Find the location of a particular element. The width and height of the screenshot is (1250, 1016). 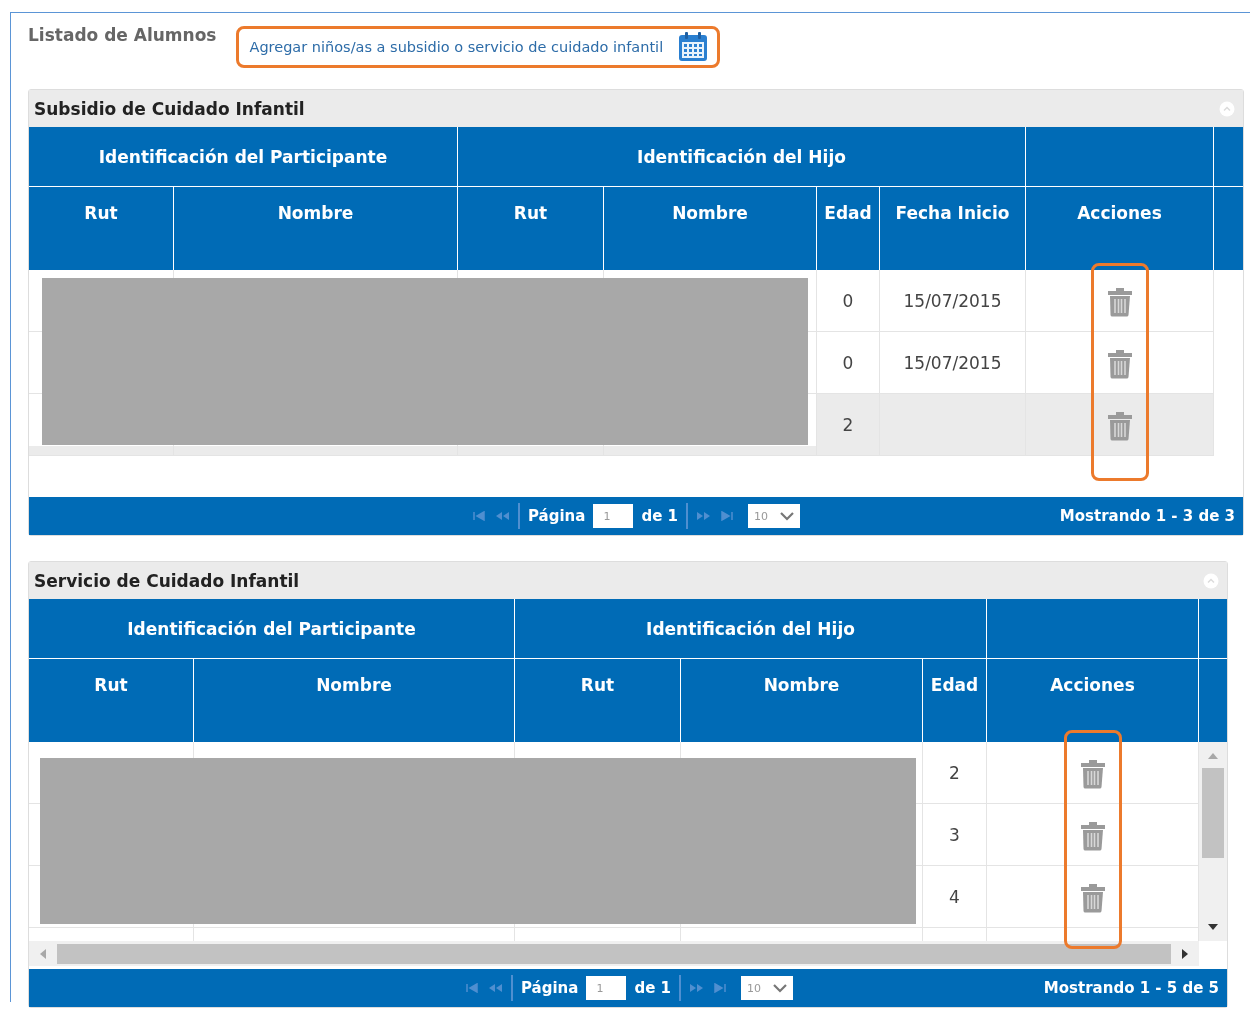

calendar-icon is located at coordinates (693, 47).